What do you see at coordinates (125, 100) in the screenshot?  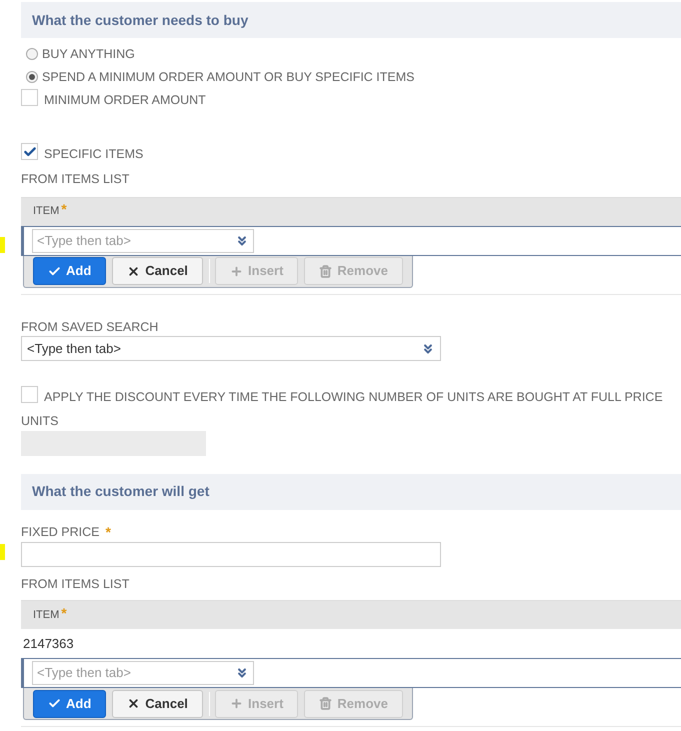 I see `checkbox-label: MINIMUM ORDER AMOUNT` at bounding box center [125, 100].